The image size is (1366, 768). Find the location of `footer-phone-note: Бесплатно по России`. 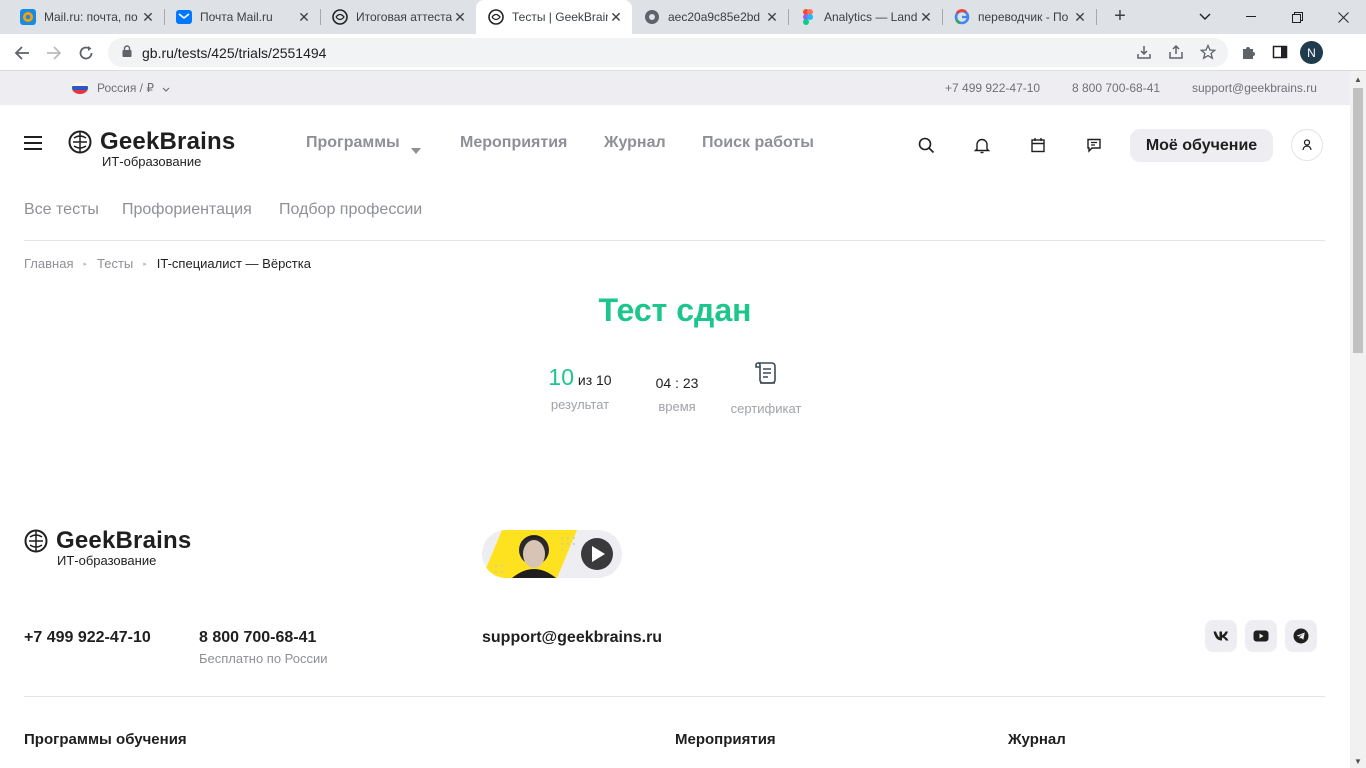

footer-phone-note: Бесплатно по России is located at coordinates (263, 658).